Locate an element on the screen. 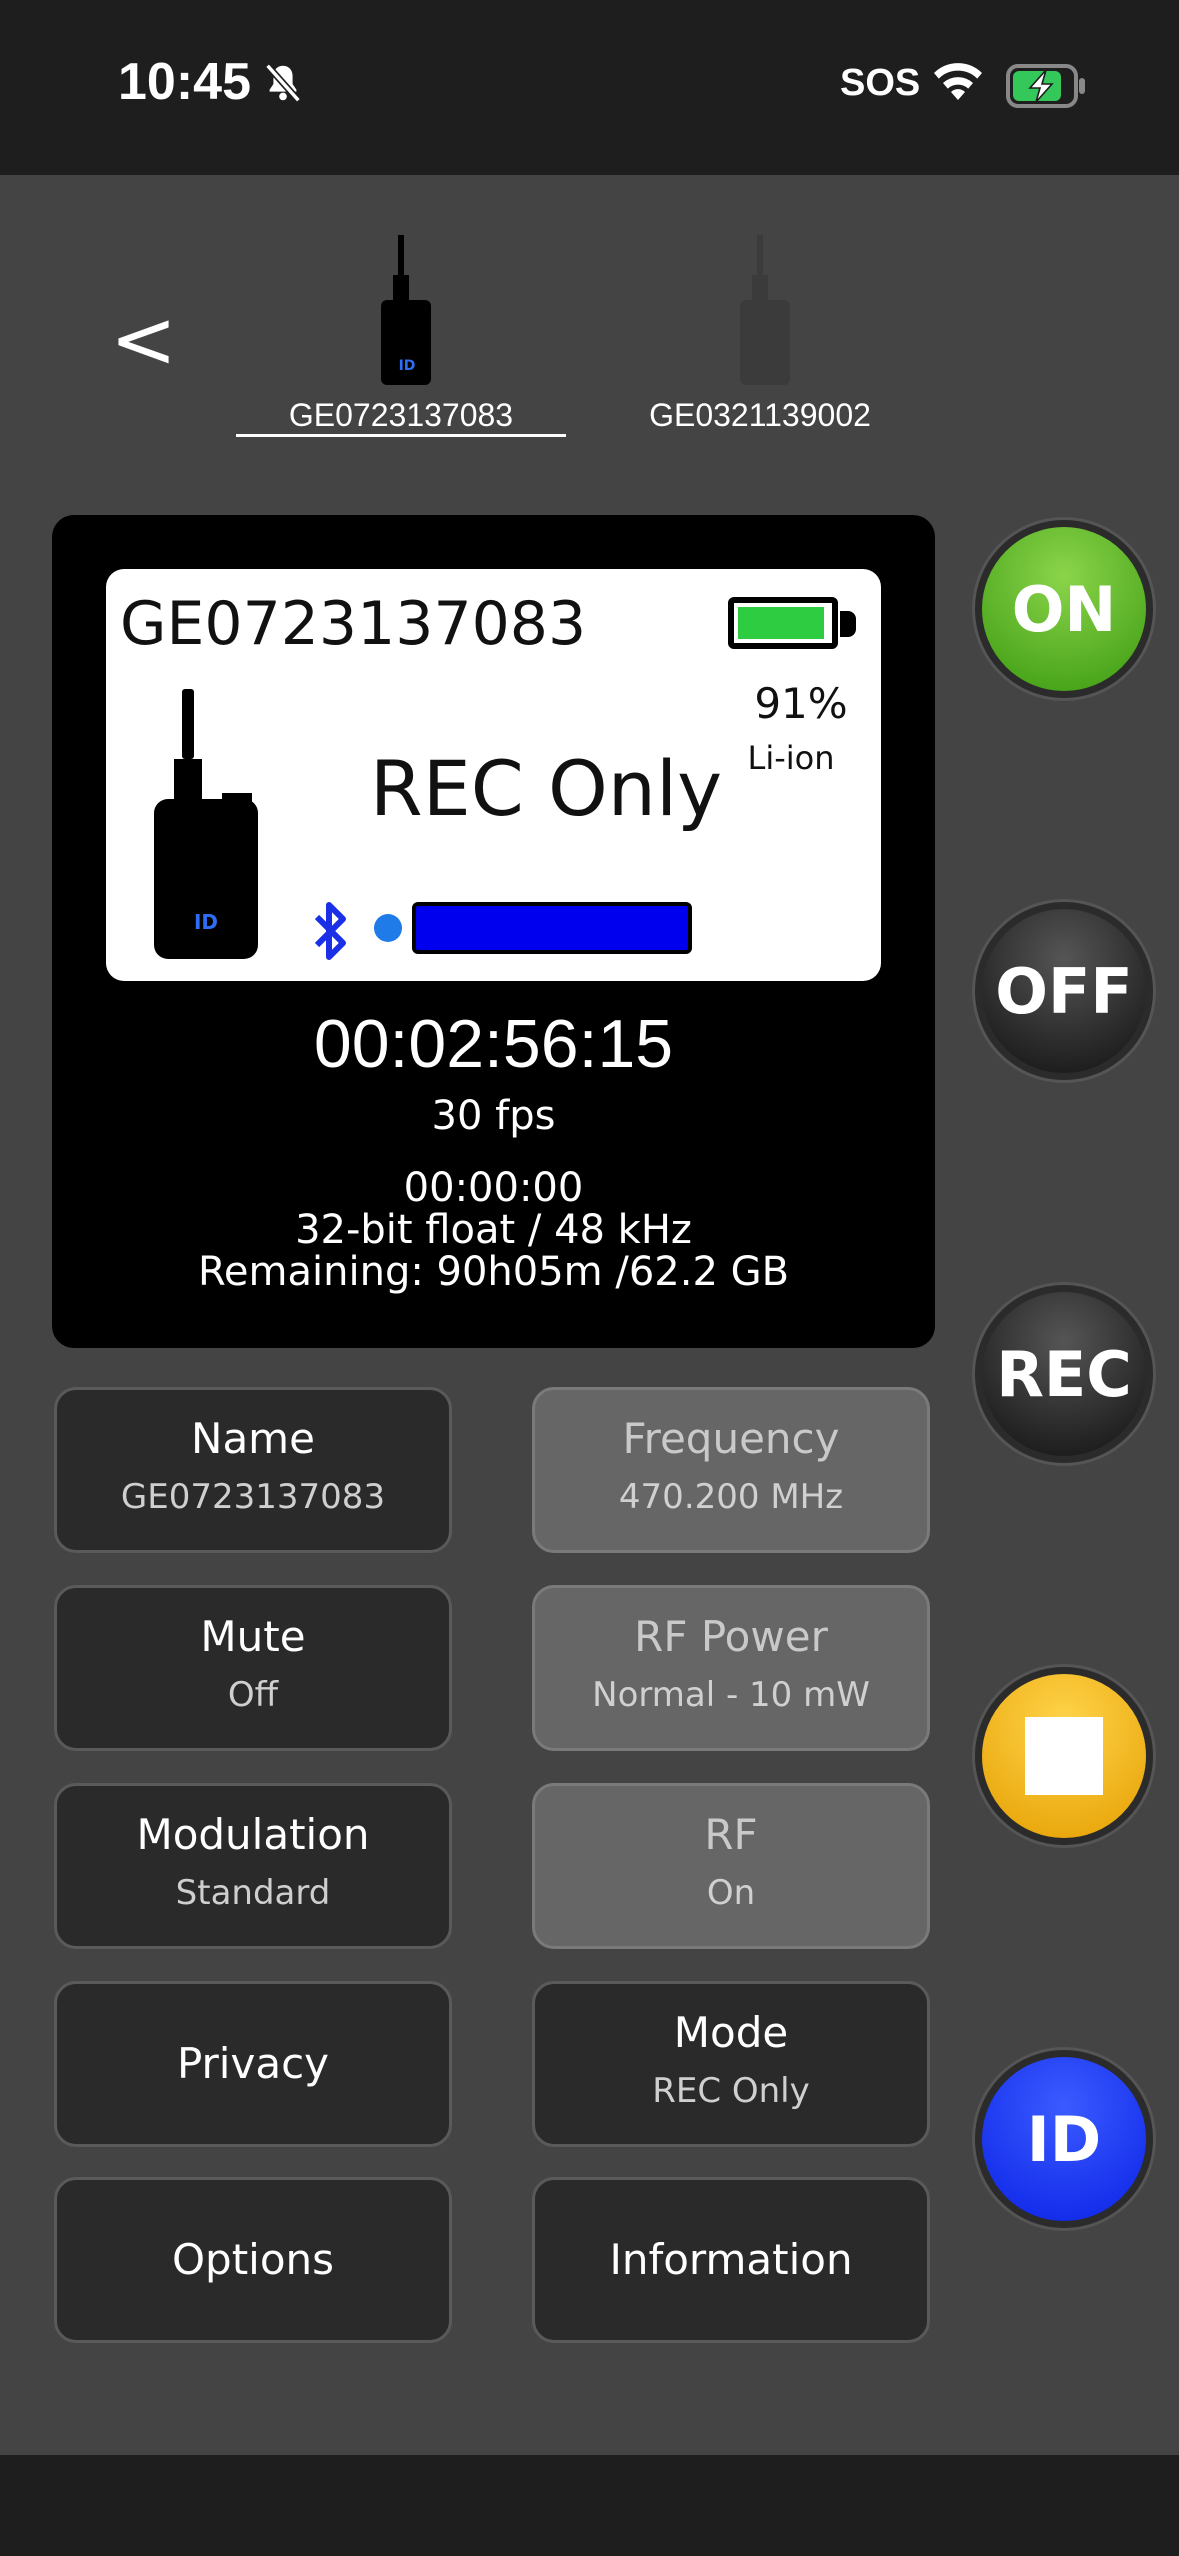  frequency-title: Frequency is located at coordinates (731, 1438).